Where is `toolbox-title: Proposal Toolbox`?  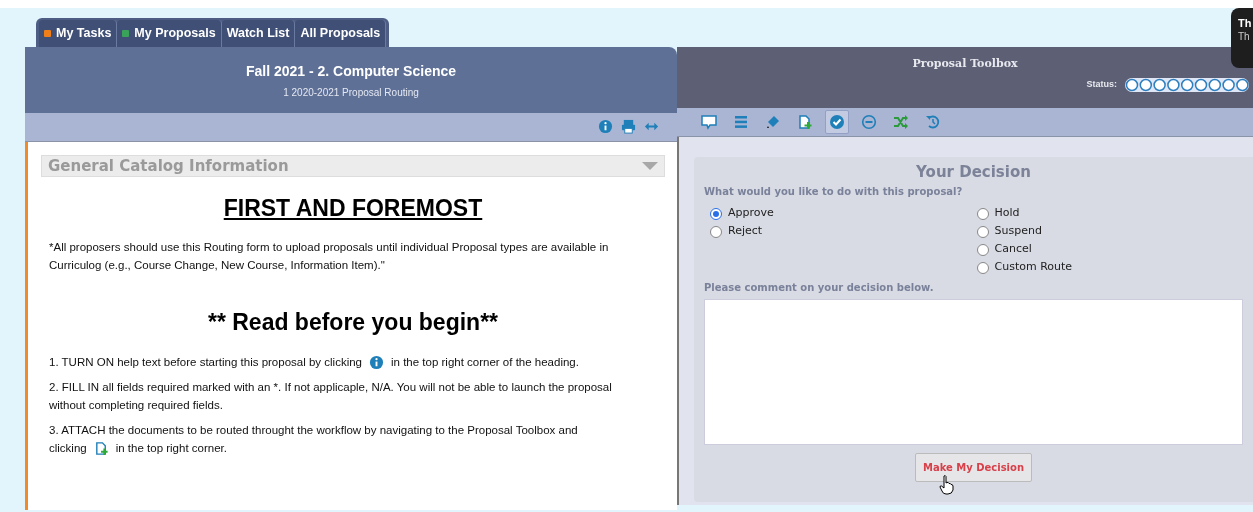
toolbox-title: Proposal Toolbox is located at coordinates (965, 64).